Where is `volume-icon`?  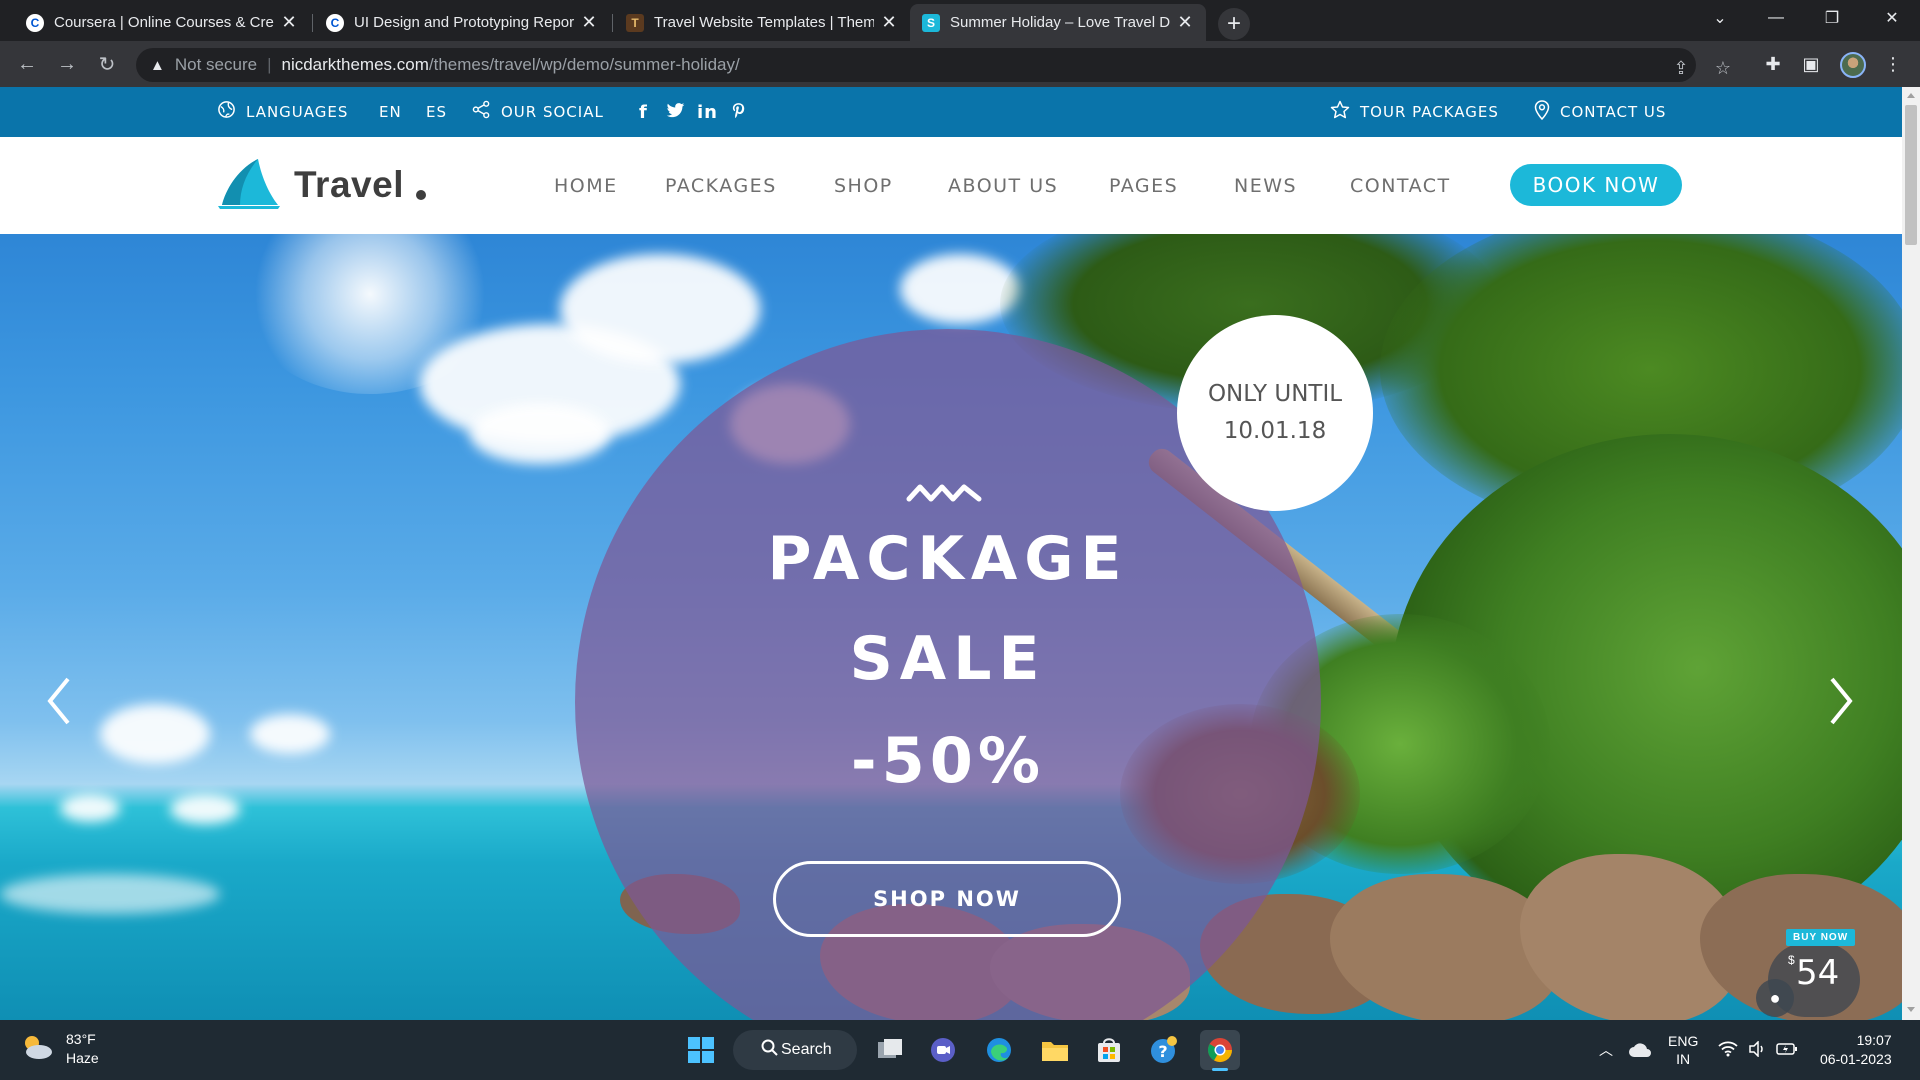 volume-icon is located at coordinates (1757, 1049).